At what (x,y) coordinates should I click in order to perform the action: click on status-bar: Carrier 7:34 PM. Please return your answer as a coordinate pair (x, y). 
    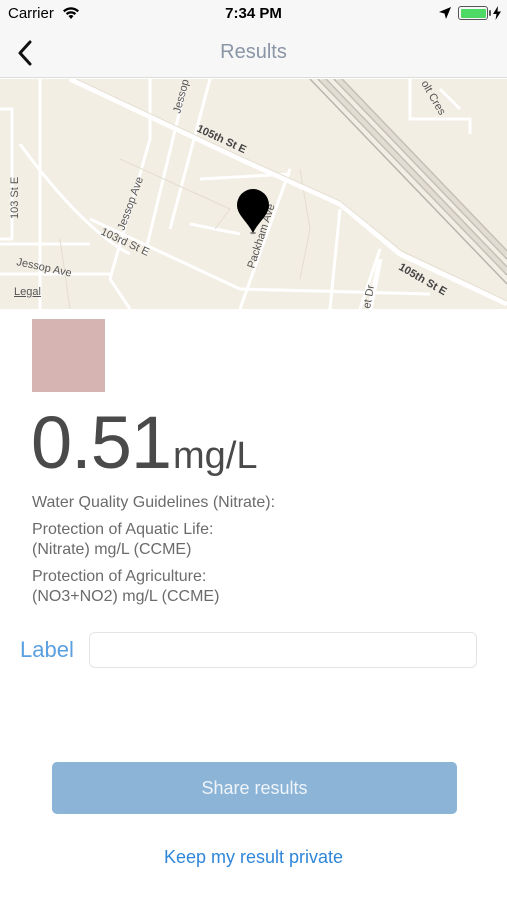
    Looking at the image, I should click on (253, 14).